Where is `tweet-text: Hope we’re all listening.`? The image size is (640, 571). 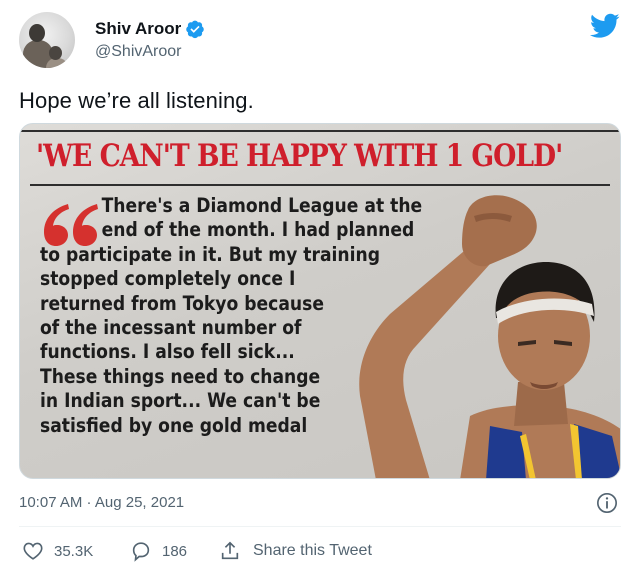
tweet-text: Hope we’re all listening. is located at coordinates (136, 100).